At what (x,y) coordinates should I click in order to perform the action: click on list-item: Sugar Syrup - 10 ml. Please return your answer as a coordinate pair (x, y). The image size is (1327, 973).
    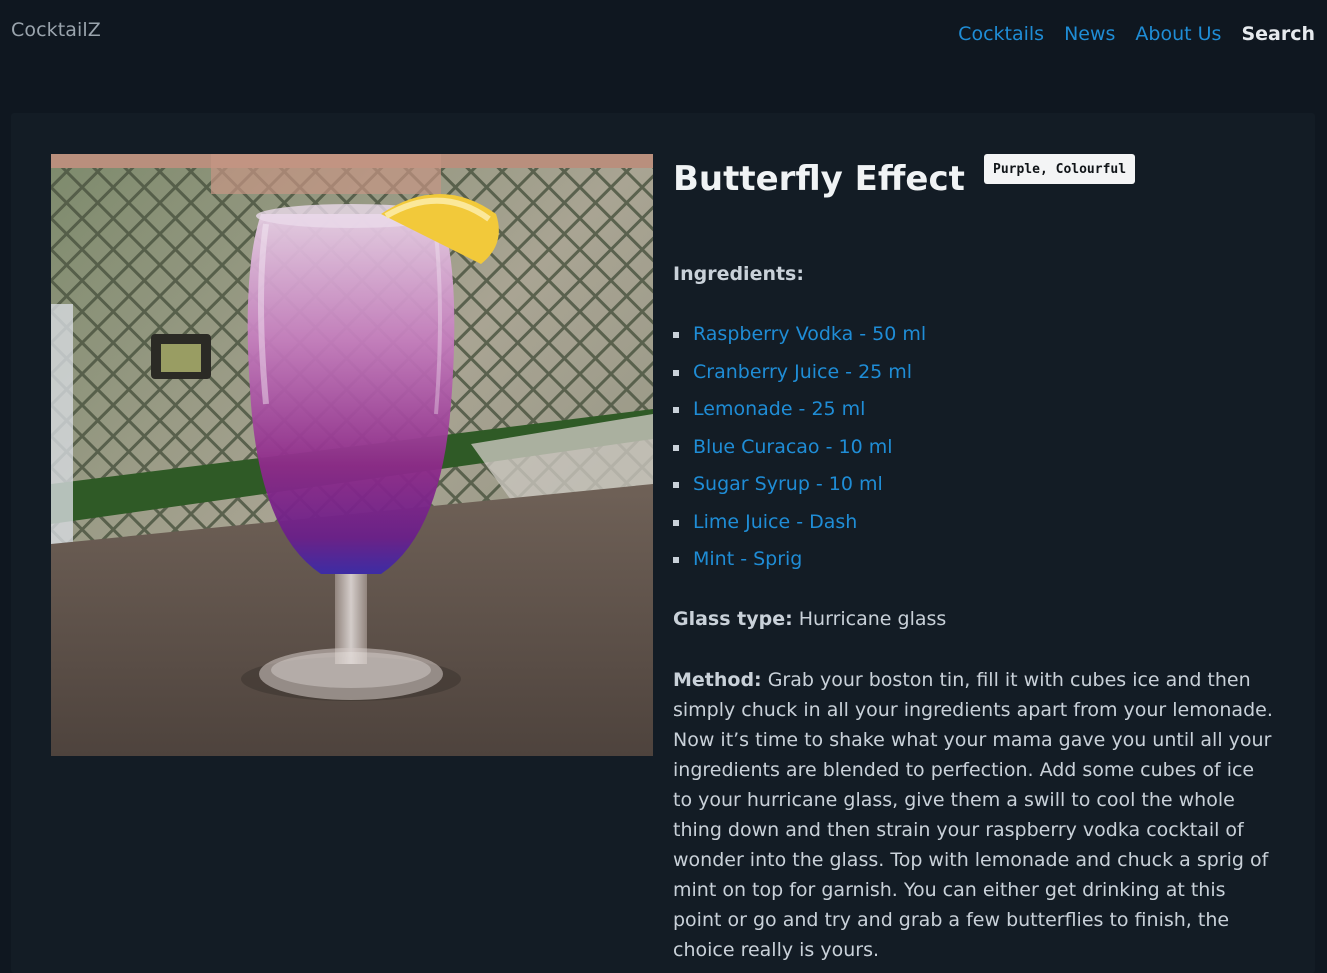
    Looking at the image, I should click on (799, 485).